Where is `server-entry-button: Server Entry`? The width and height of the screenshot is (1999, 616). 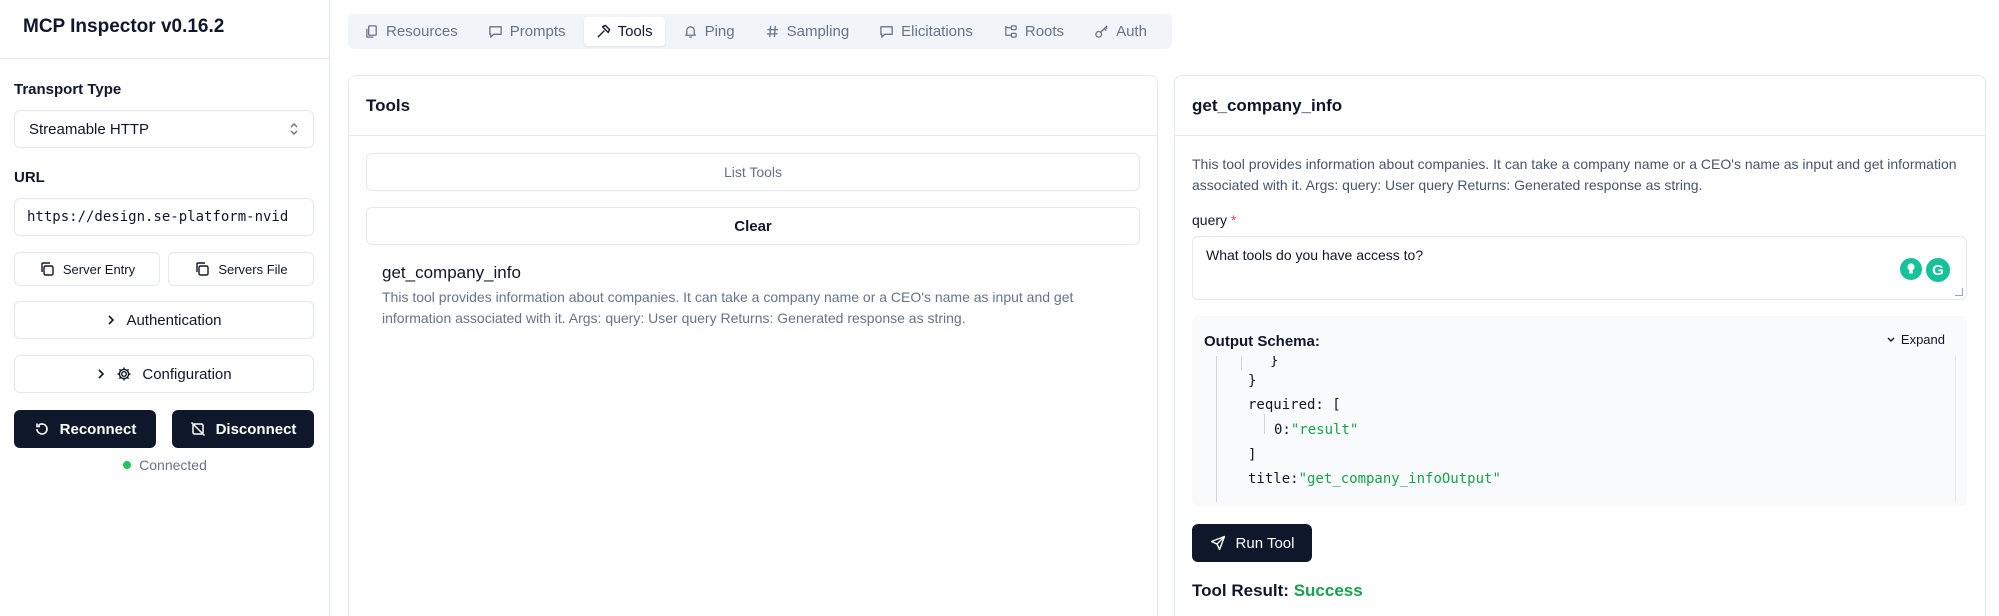 server-entry-button: Server Entry is located at coordinates (87, 269).